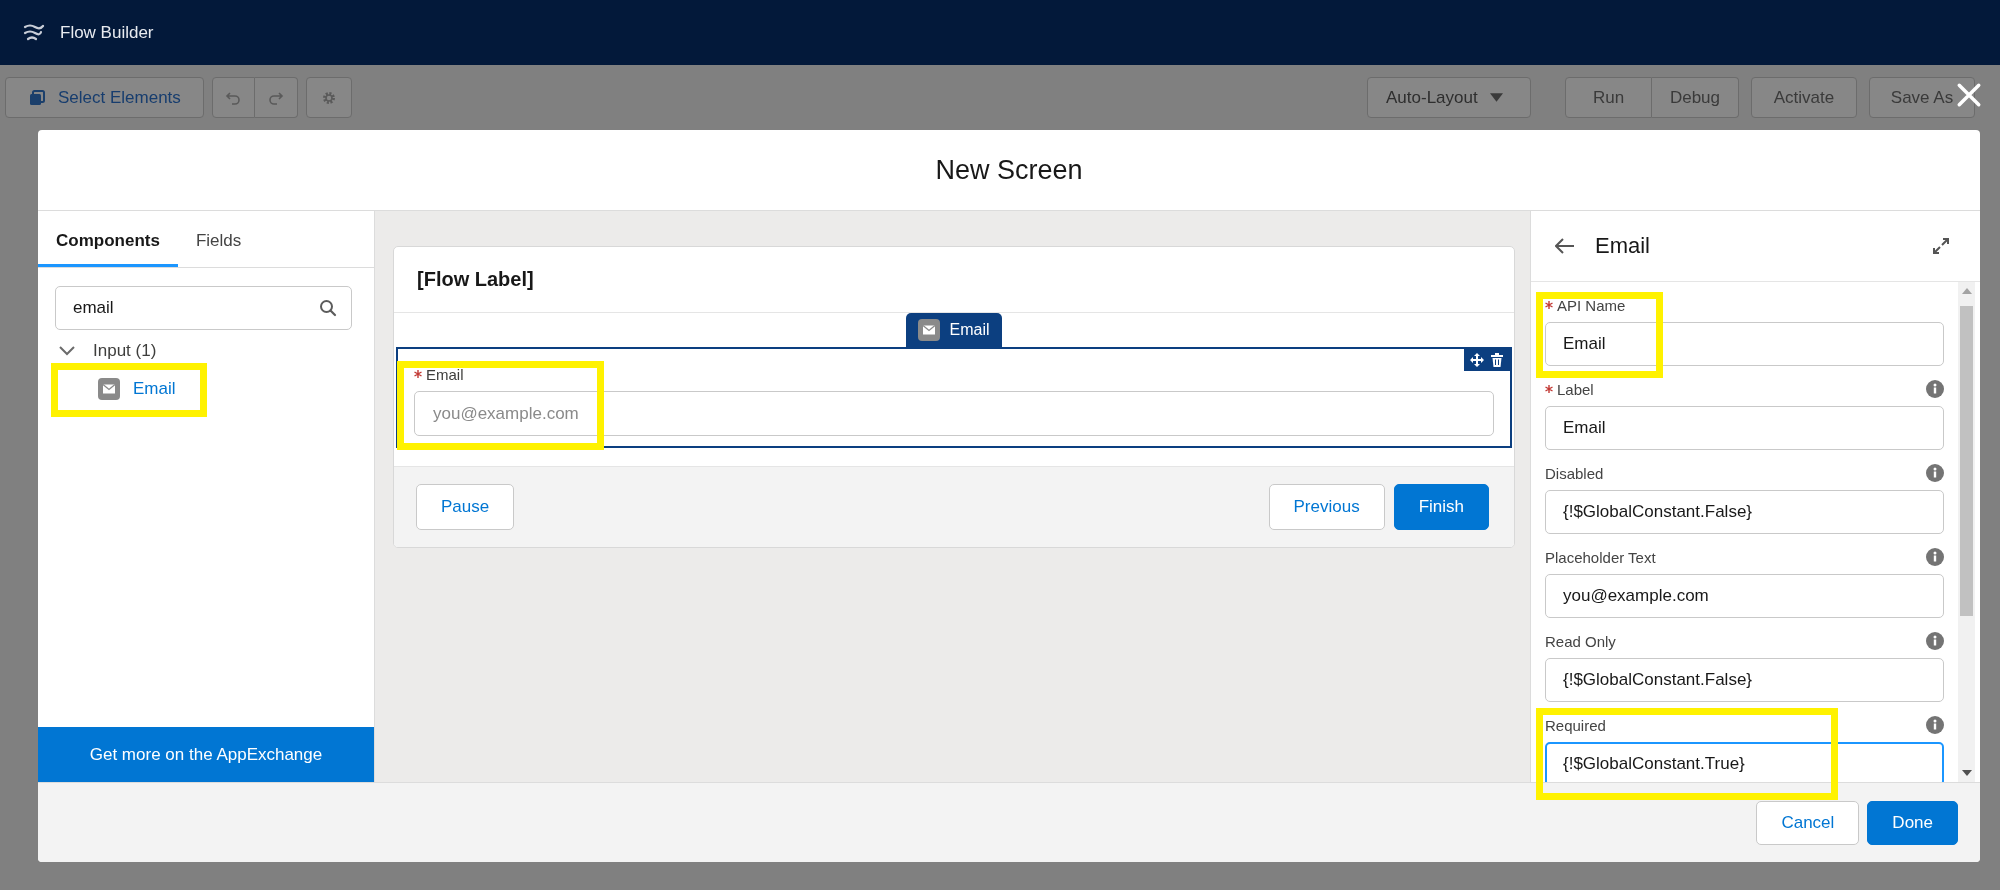  Describe the element at coordinates (1966, 532) in the screenshot. I see `scrollbar` at that location.